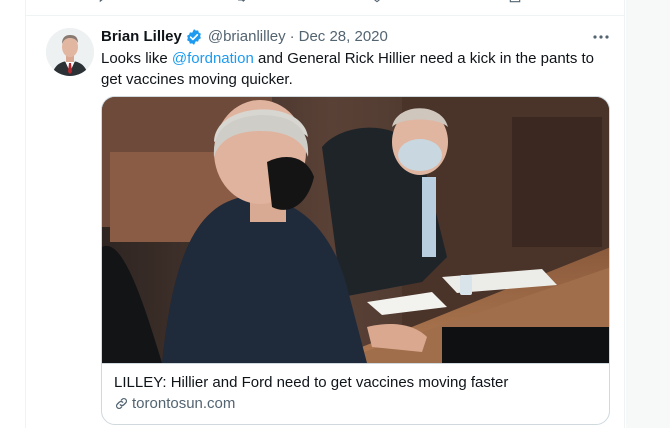  What do you see at coordinates (355, 363) in the screenshot?
I see `card-divider` at bounding box center [355, 363].